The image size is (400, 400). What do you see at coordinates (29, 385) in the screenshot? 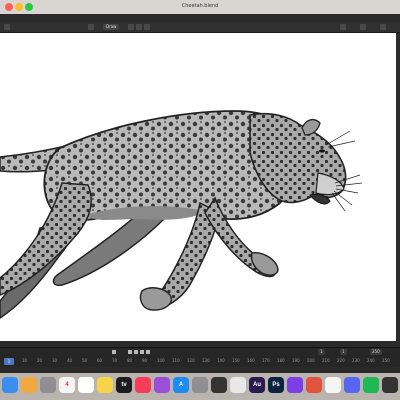
I see `photos-icon` at bounding box center [29, 385].